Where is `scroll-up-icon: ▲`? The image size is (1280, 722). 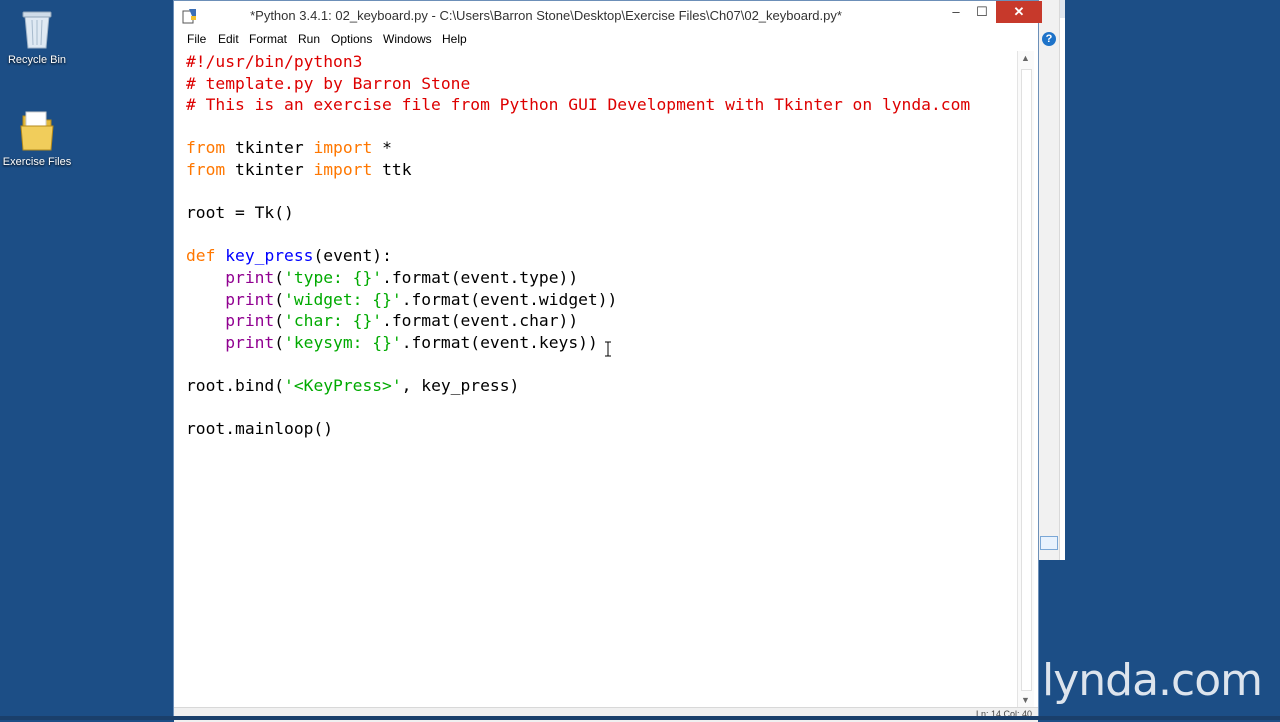 scroll-up-icon: ▲ is located at coordinates (1025, 58).